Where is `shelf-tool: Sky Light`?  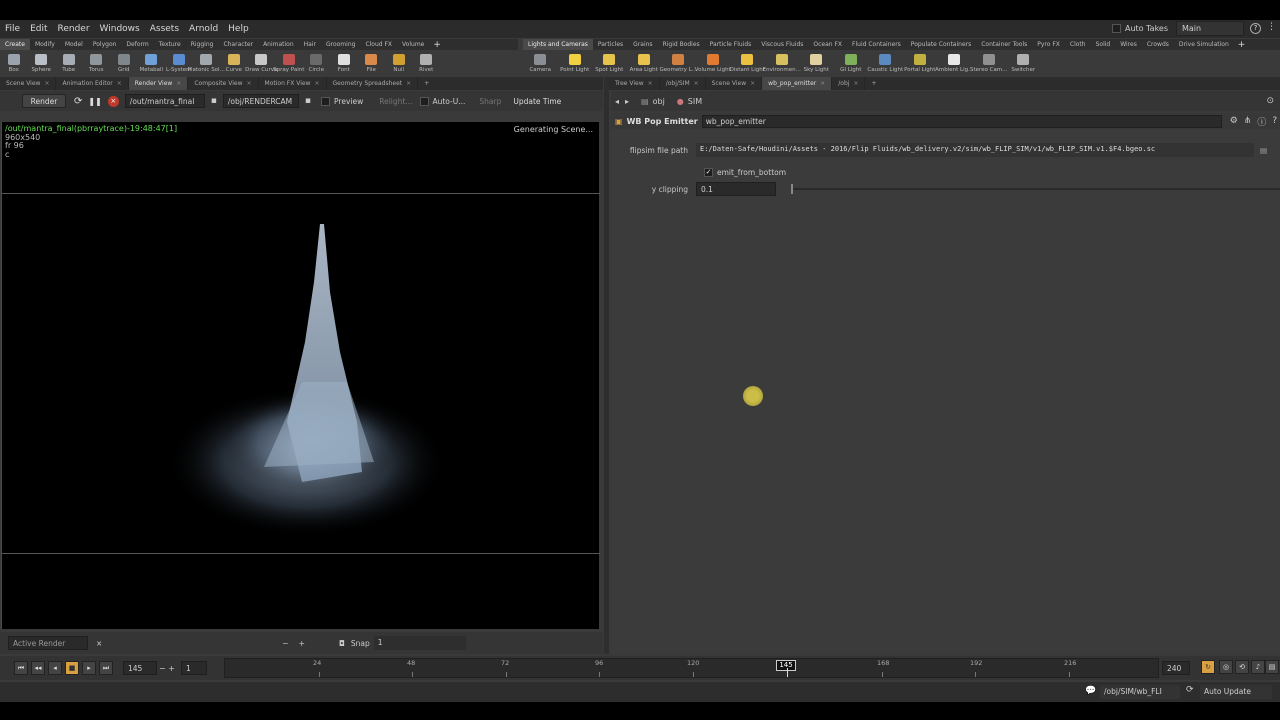 shelf-tool: Sky Light is located at coordinates (816, 62).